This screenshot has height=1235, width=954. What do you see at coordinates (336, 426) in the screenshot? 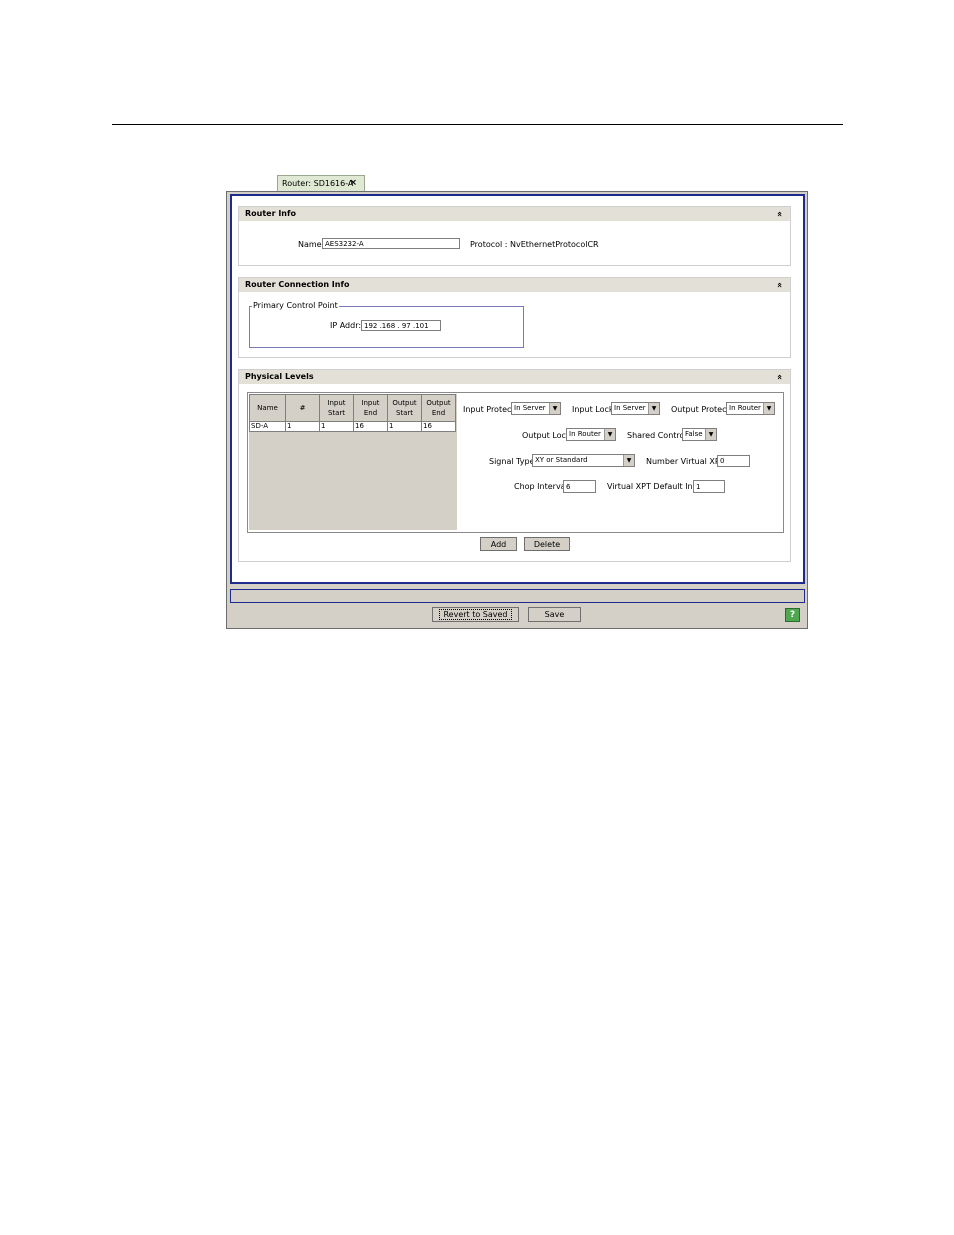
I see `cell-input-start: 1` at bounding box center [336, 426].